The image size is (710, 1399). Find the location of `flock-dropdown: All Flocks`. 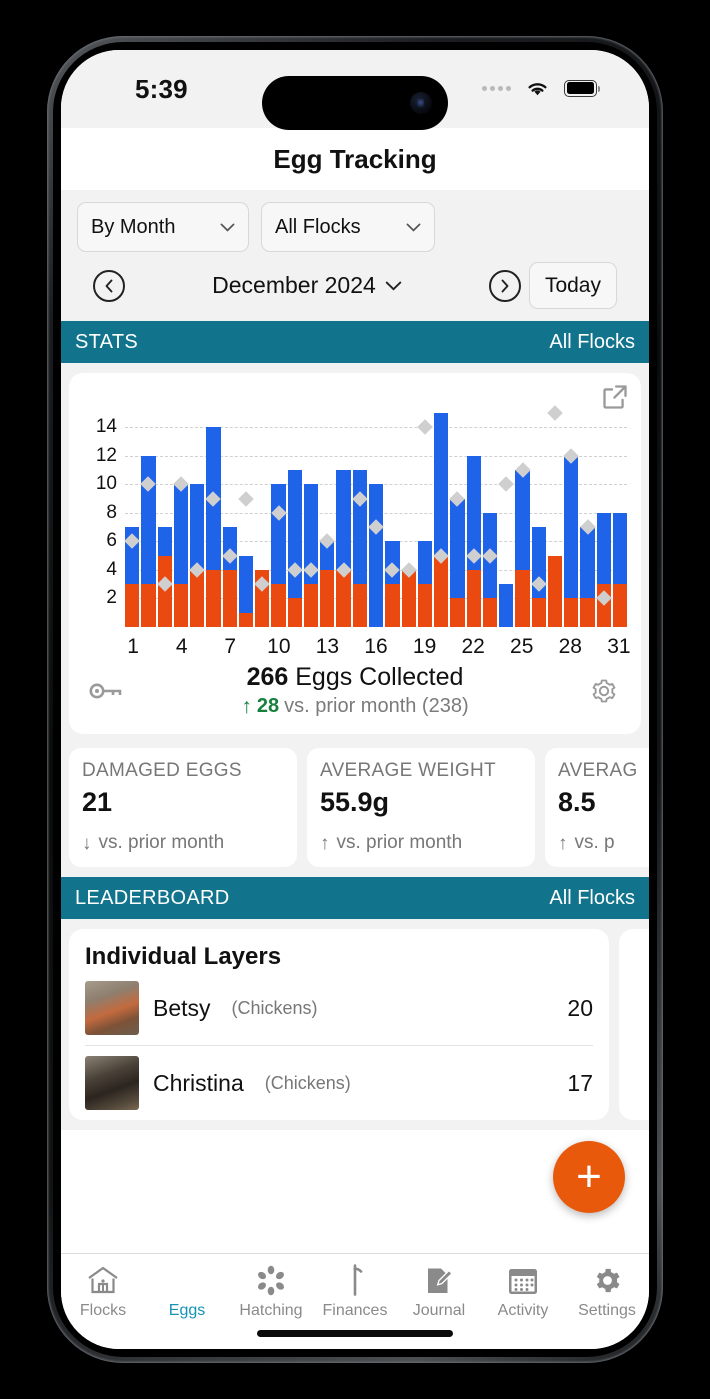

flock-dropdown: All Flocks is located at coordinates (348, 227).